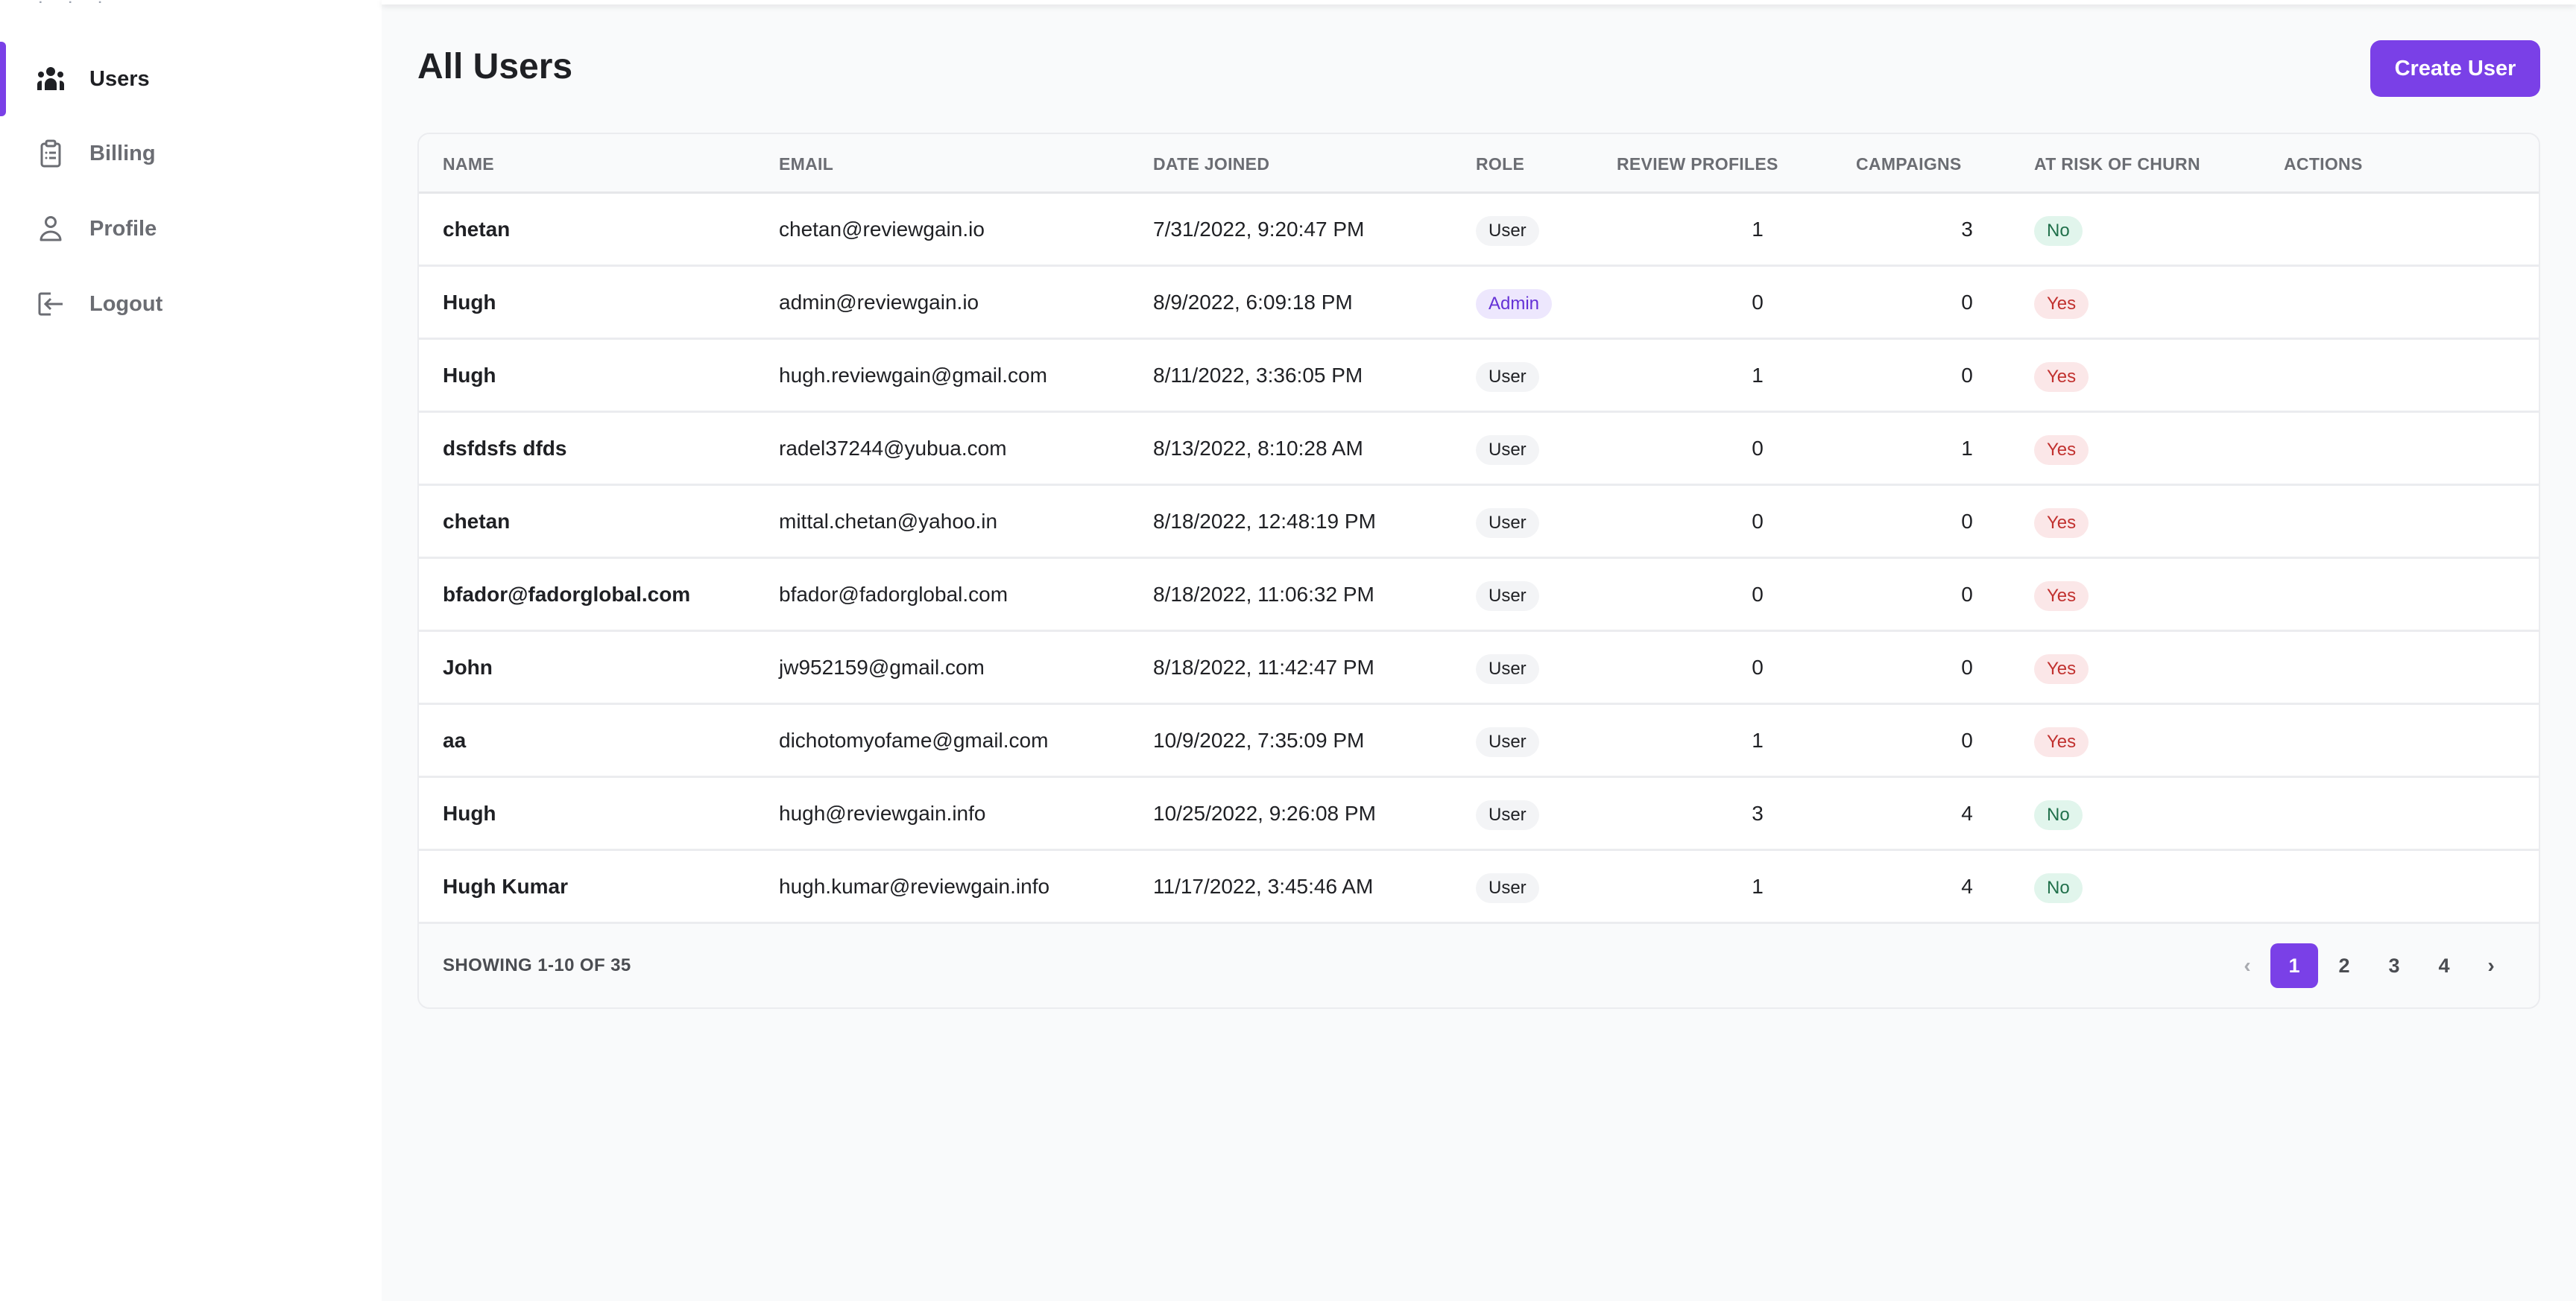 The width and height of the screenshot is (2576, 1301). Describe the element at coordinates (2455, 68) in the screenshot. I see `create-user-button: Create User` at that location.